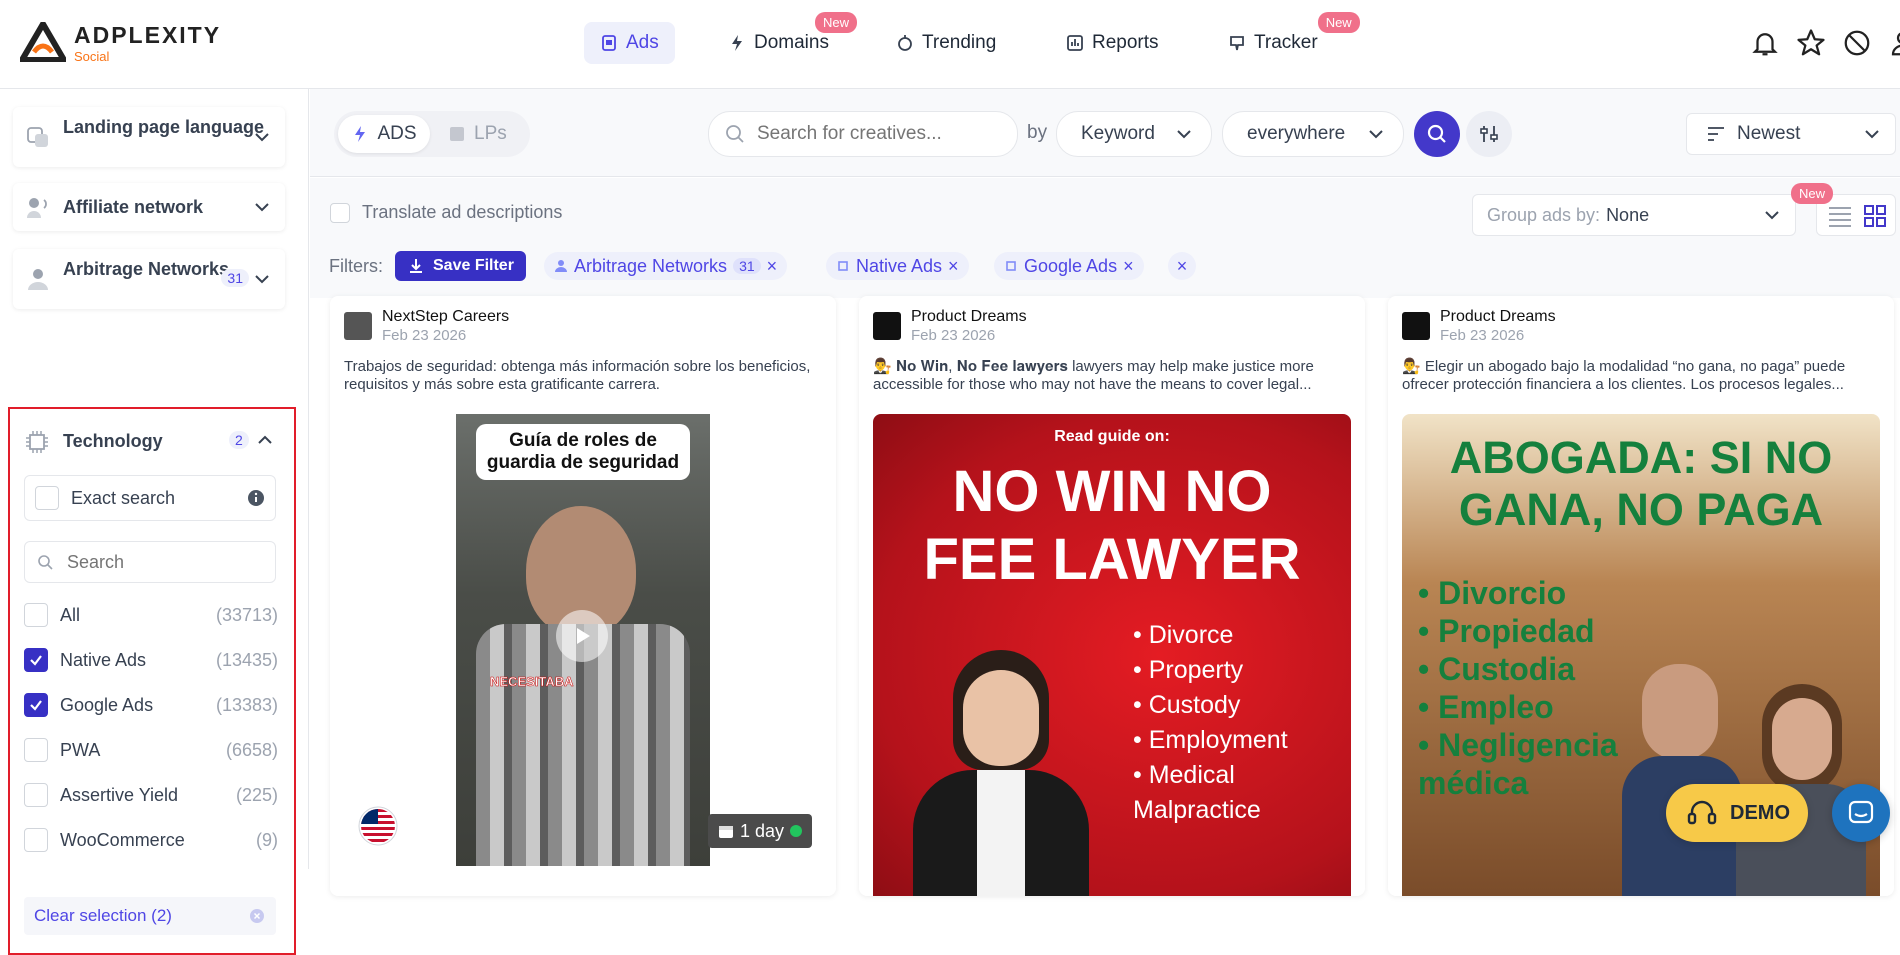 This screenshot has height=955, width=1900. I want to click on clear-all-filters-button: ×, so click(1182, 266).